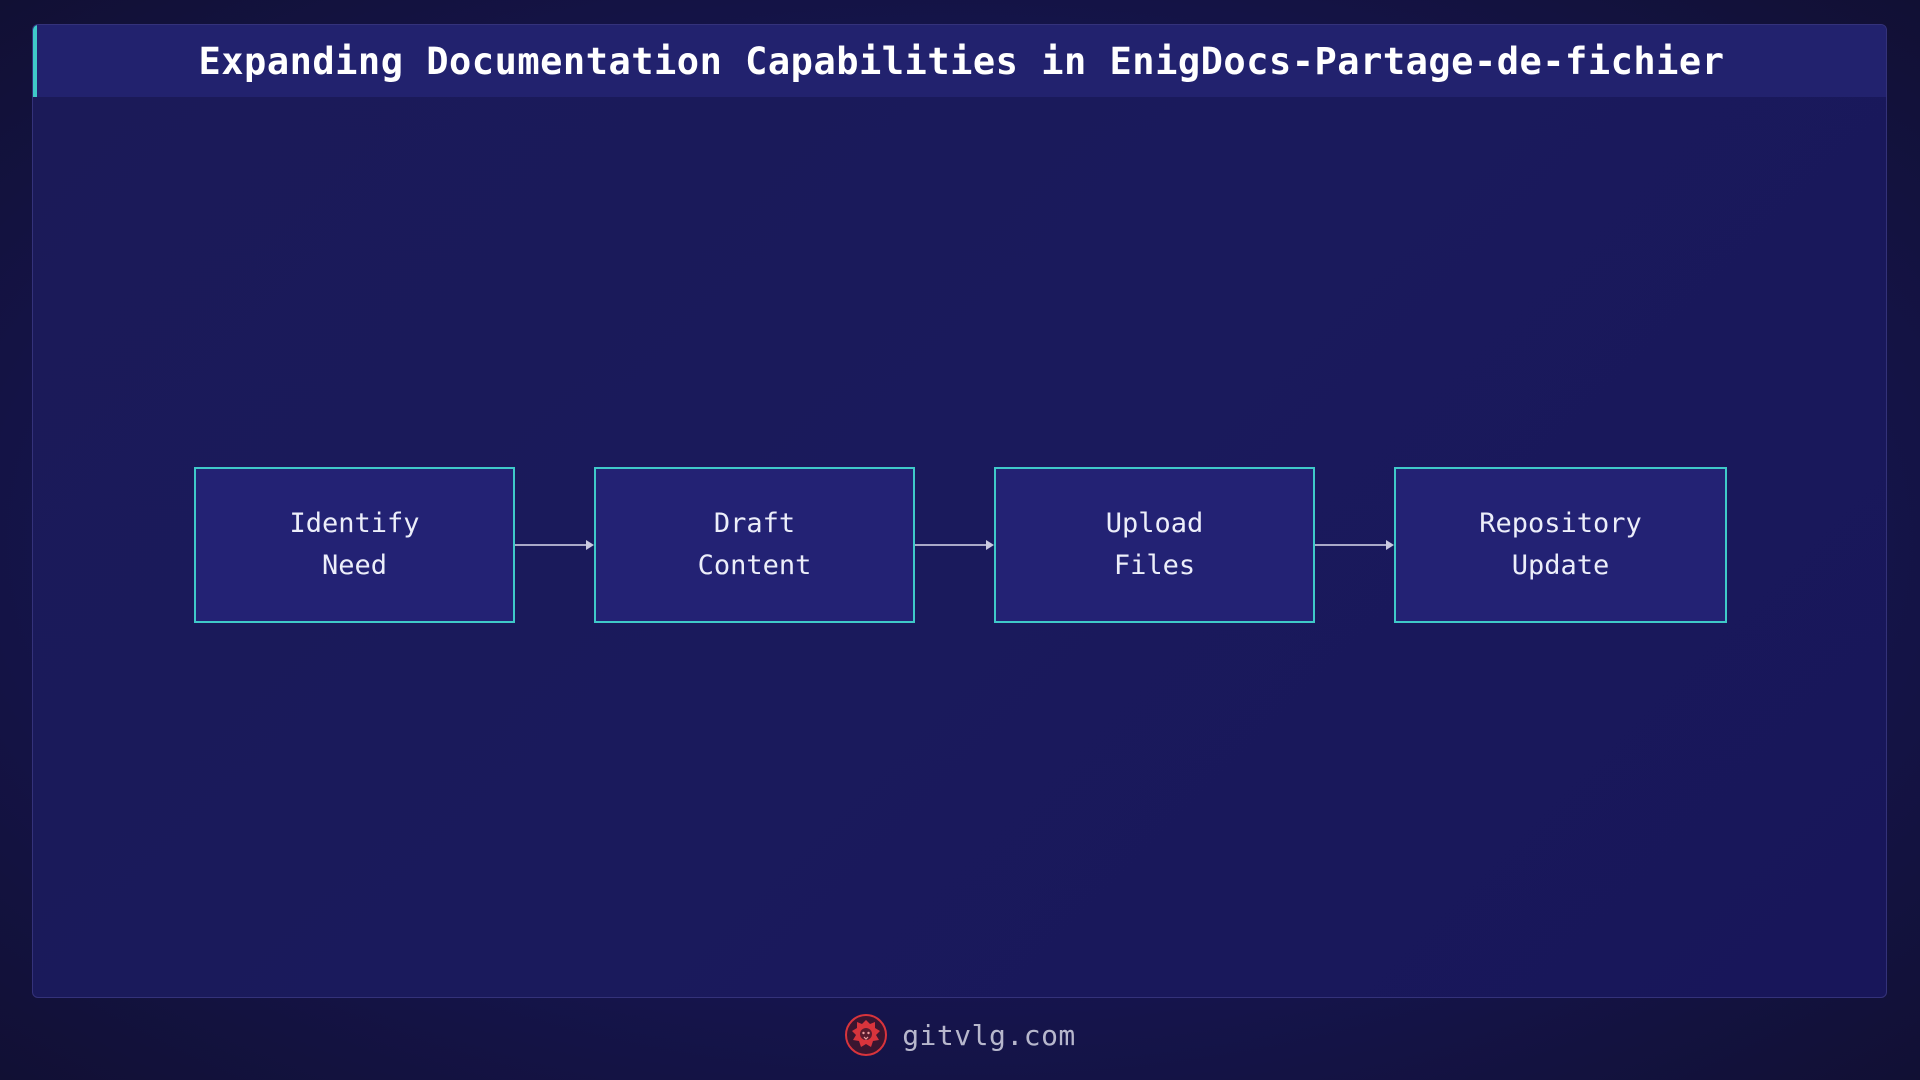 This screenshot has height=1080, width=1920. I want to click on node-label-line: Draft, so click(754, 523).